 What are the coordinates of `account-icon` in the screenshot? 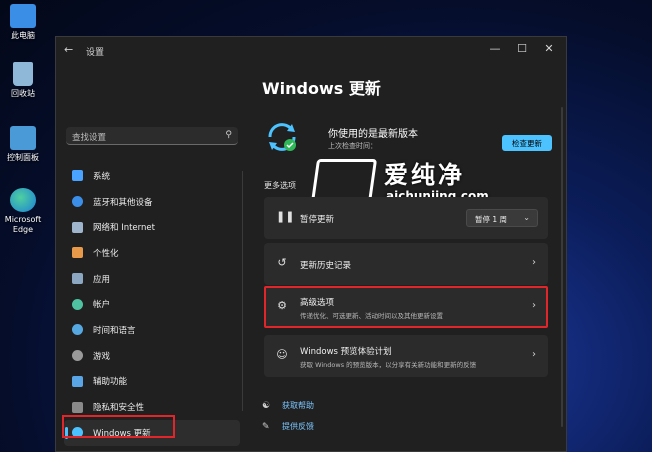 It's located at (77, 304).